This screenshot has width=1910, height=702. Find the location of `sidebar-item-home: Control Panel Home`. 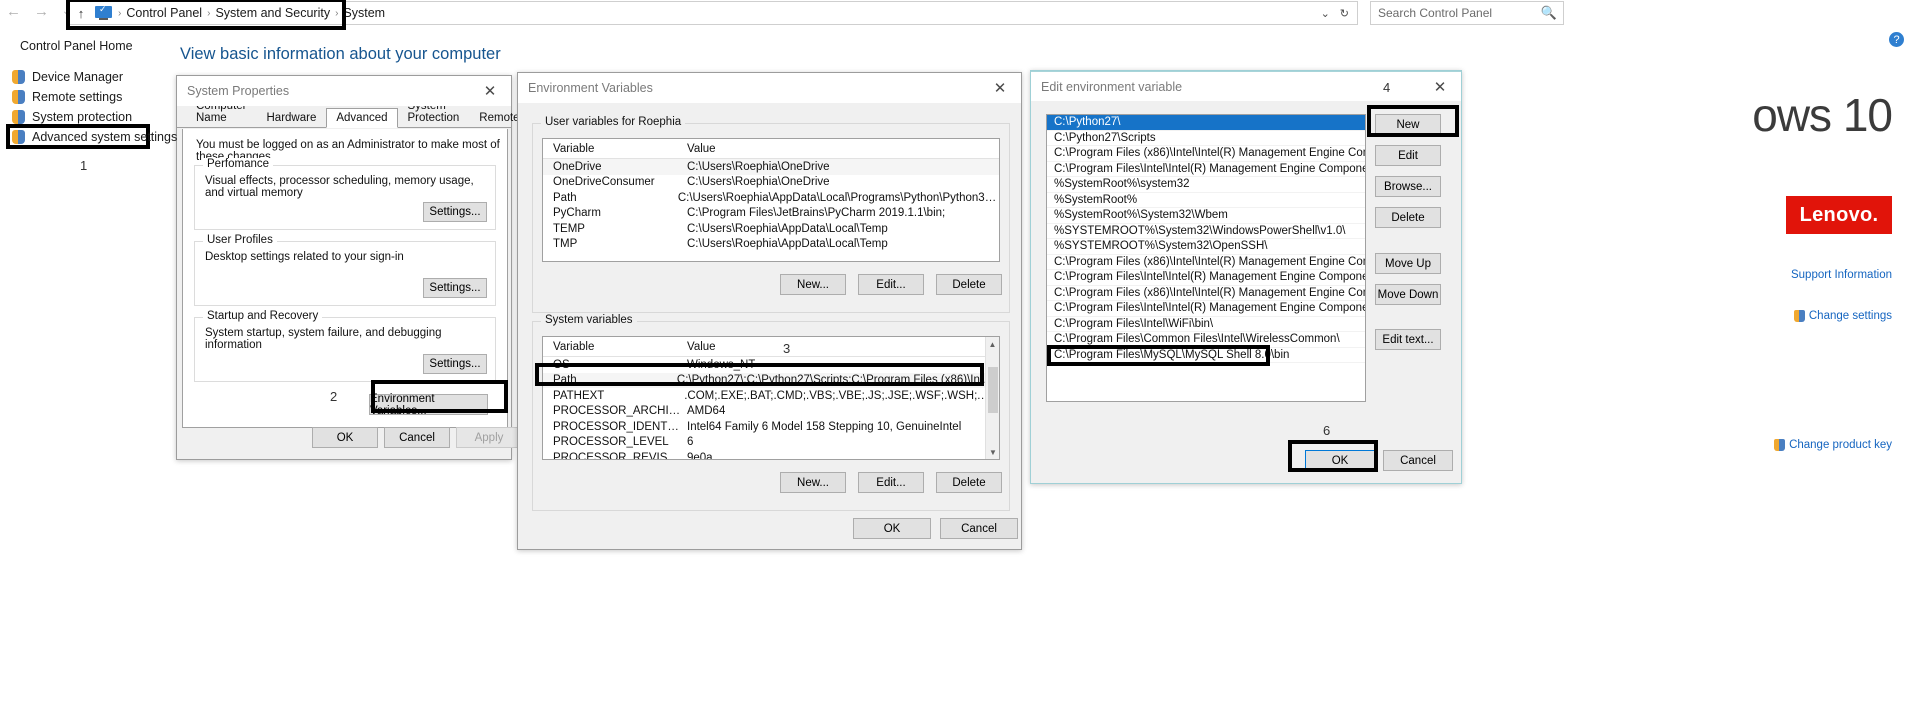

sidebar-item-home: Control Panel Home is located at coordinates (76, 46).